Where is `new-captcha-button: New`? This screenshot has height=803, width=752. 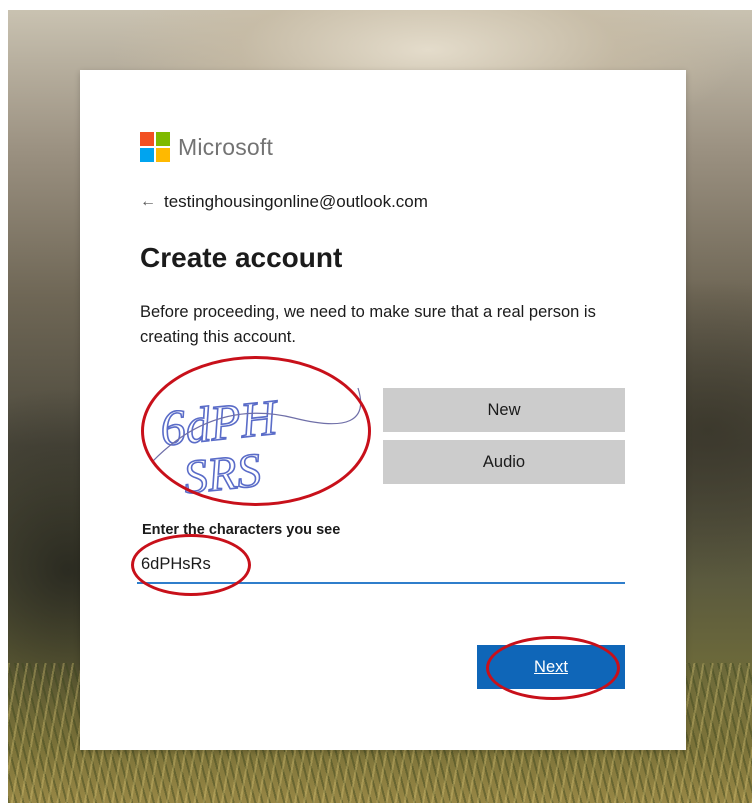
new-captcha-button: New is located at coordinates (504, 410).